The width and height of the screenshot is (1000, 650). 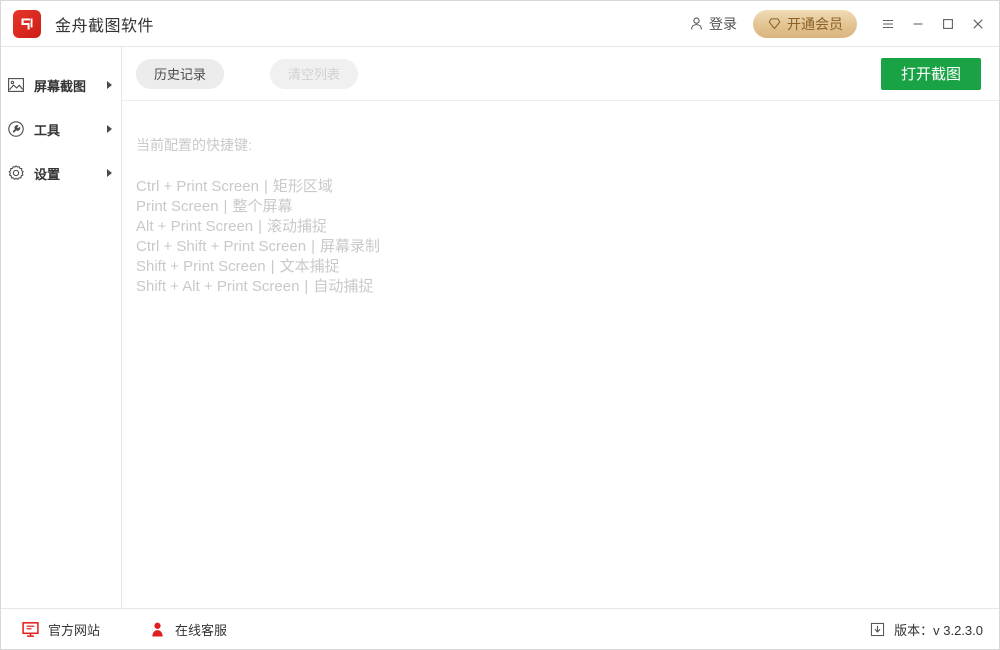 I want to click on sidebar-item-label: 屏幕截图, so click(x=60, y=86).